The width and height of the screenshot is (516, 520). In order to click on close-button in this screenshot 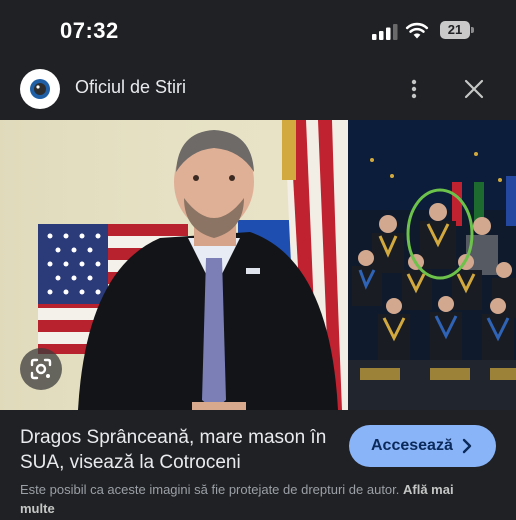, I will do `click(474, 89)`.